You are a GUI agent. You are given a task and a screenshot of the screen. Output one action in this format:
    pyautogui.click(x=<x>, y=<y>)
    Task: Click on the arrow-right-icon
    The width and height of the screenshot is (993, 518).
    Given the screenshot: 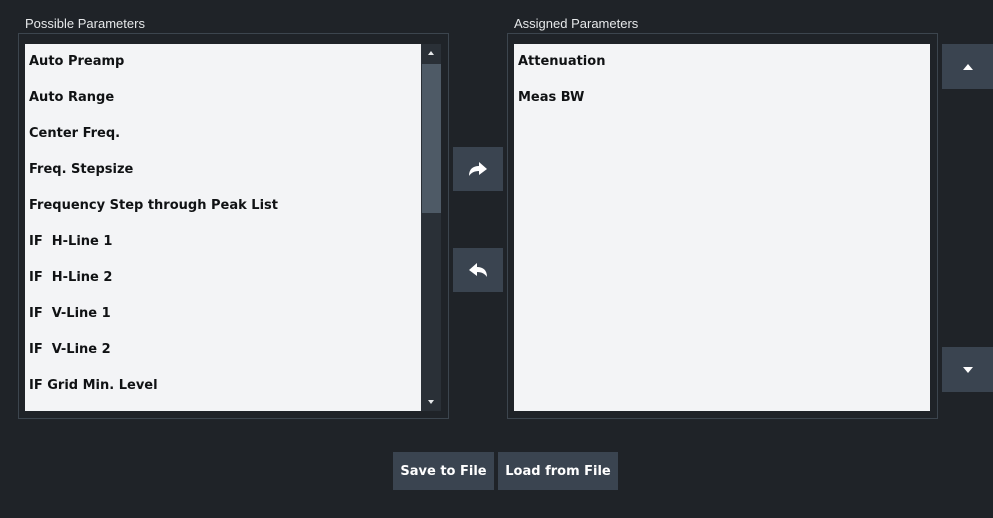 What is the action you would take?
    pyautogui.click(x=478, y=169)
    